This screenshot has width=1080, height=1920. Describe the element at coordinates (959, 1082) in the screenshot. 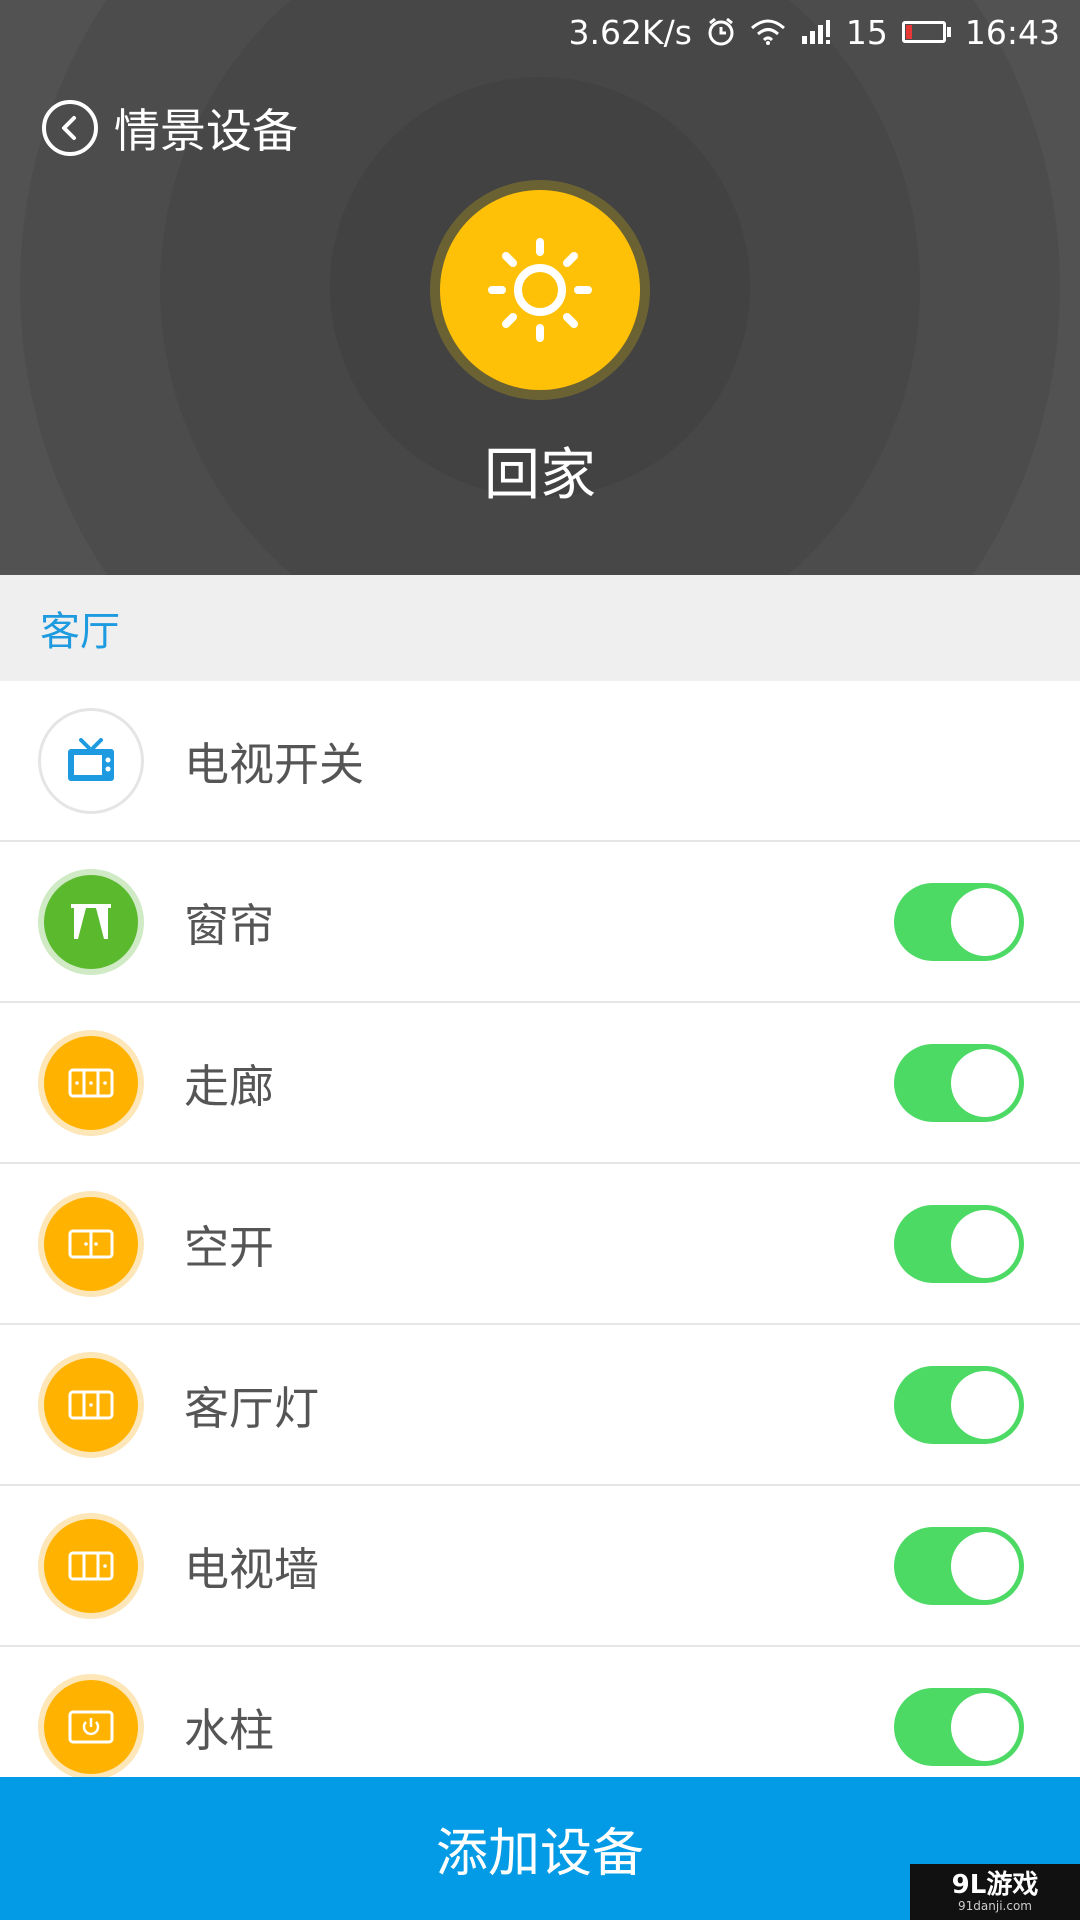

I see `corridor-toggle` at that location.